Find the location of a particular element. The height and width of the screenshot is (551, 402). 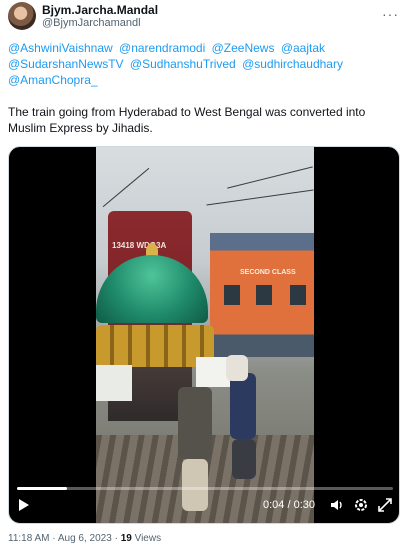

progress-bar is located at coordinates (205, 488).